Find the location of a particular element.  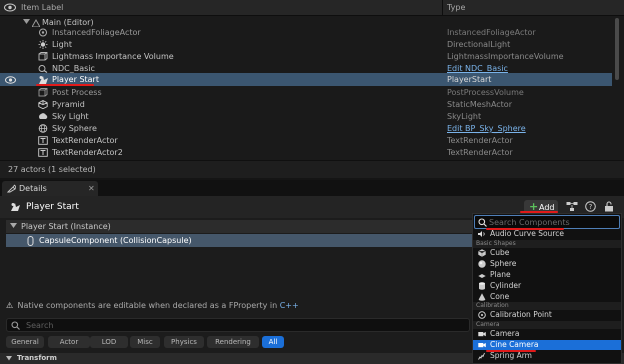

cone-icon is located at coordinates (482, 297).